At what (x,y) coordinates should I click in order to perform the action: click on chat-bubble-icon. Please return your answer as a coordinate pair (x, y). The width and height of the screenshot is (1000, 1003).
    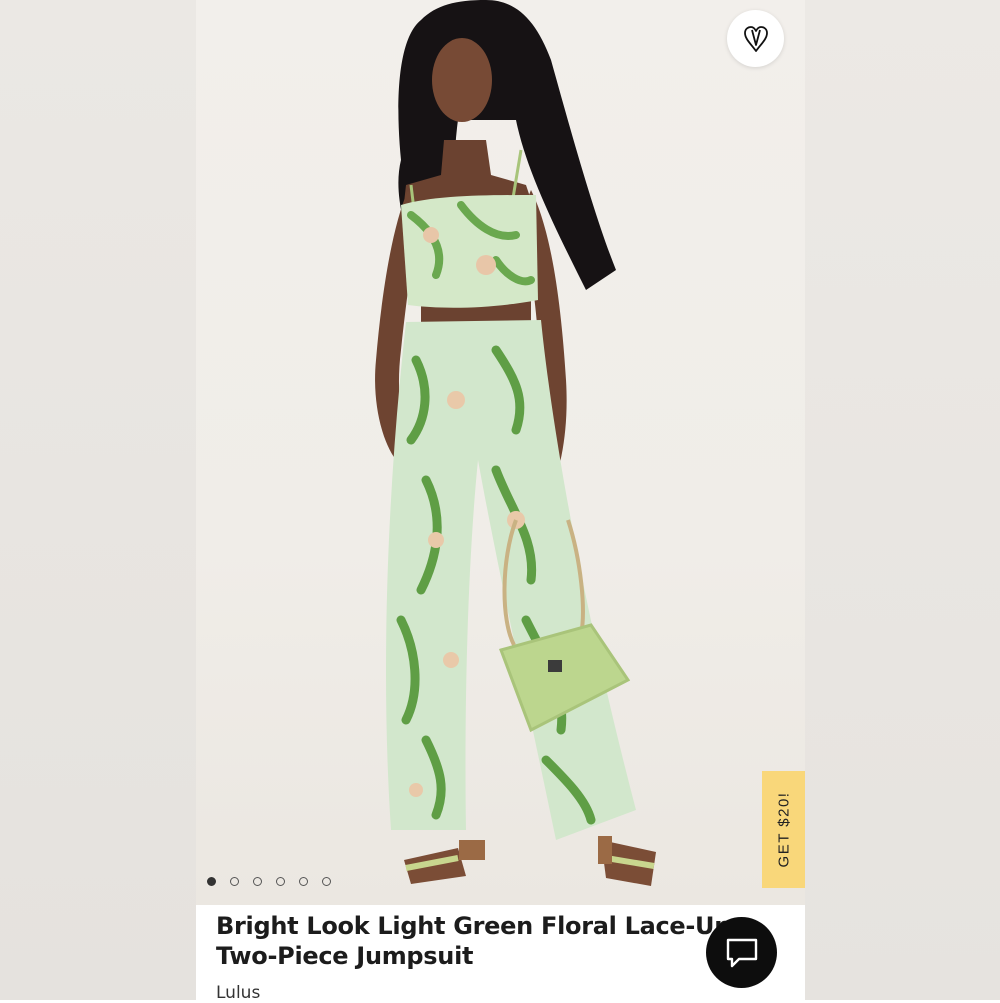
    Looking at the image, I should click on (741, 952).